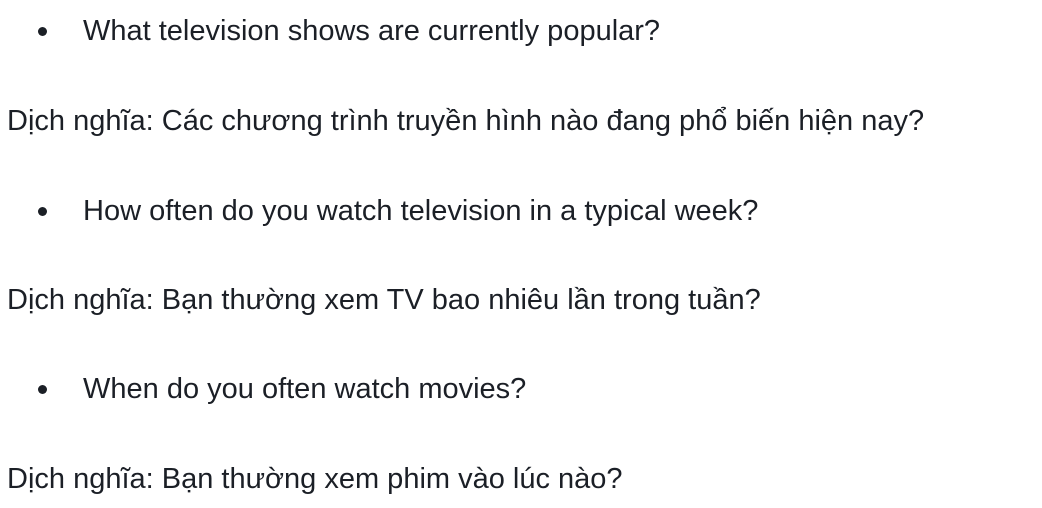 The image size is (1042, 508). I want to click on list-item: When do you often watch movies?, so click(282, 389).